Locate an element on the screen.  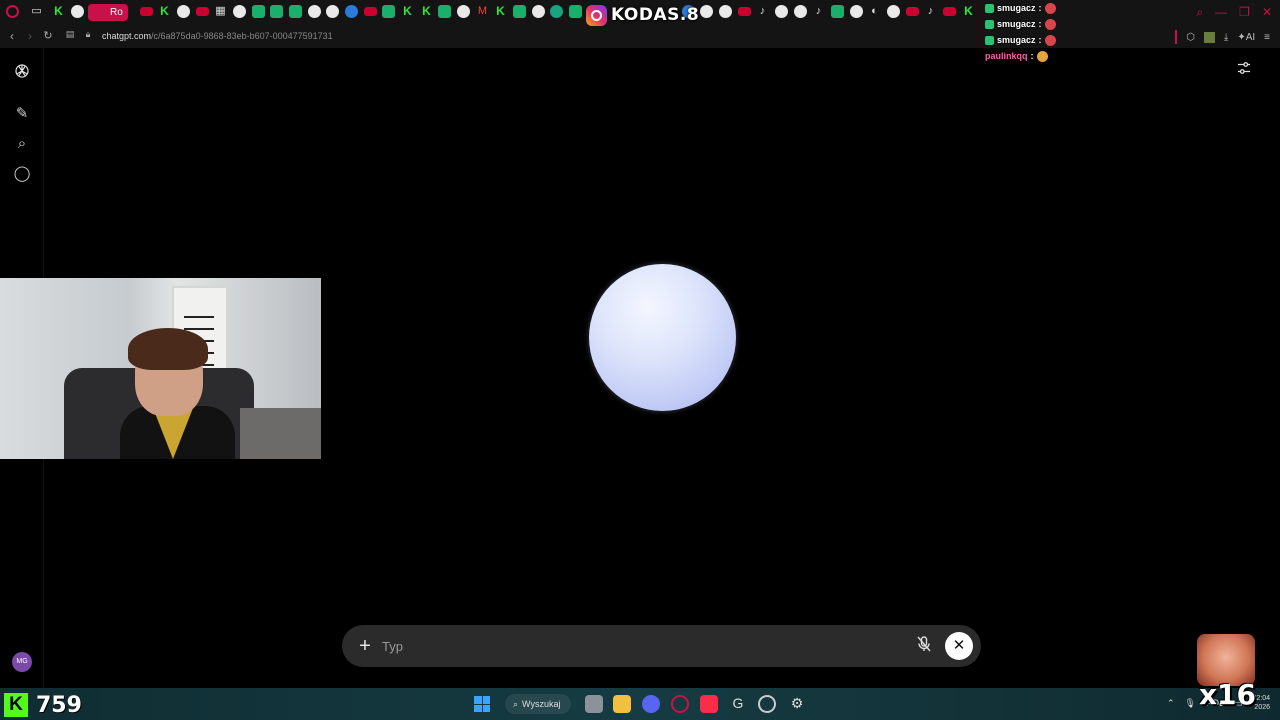
chat-message: paulinkqq : is located at coordinates (1025, 56).